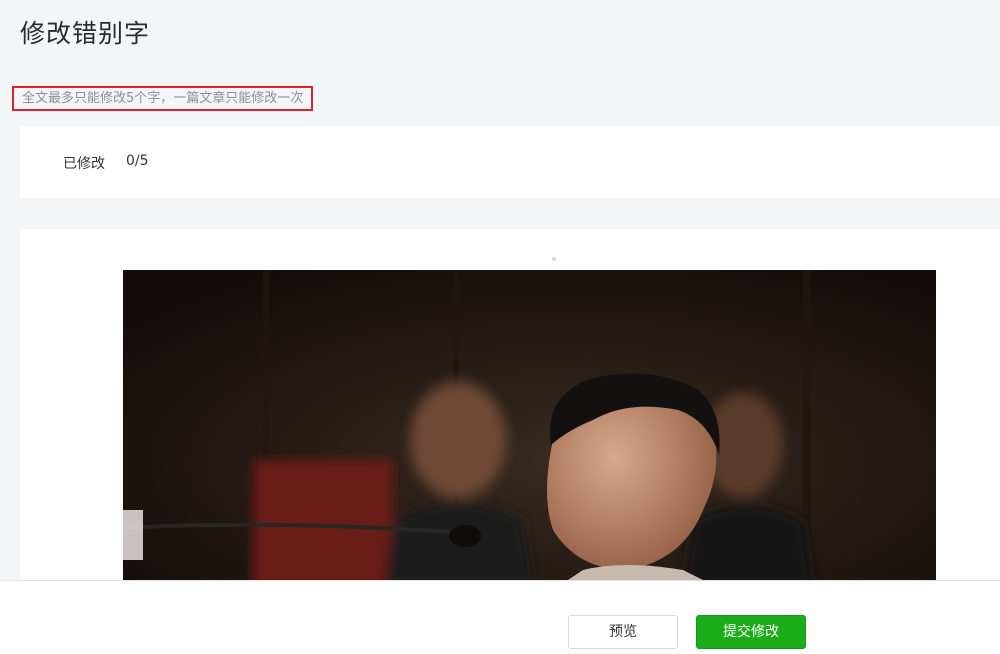  Describe the element at coordinates (84, 164) in the screenshot. I see `edit-counter-label: 已修改` at that location.